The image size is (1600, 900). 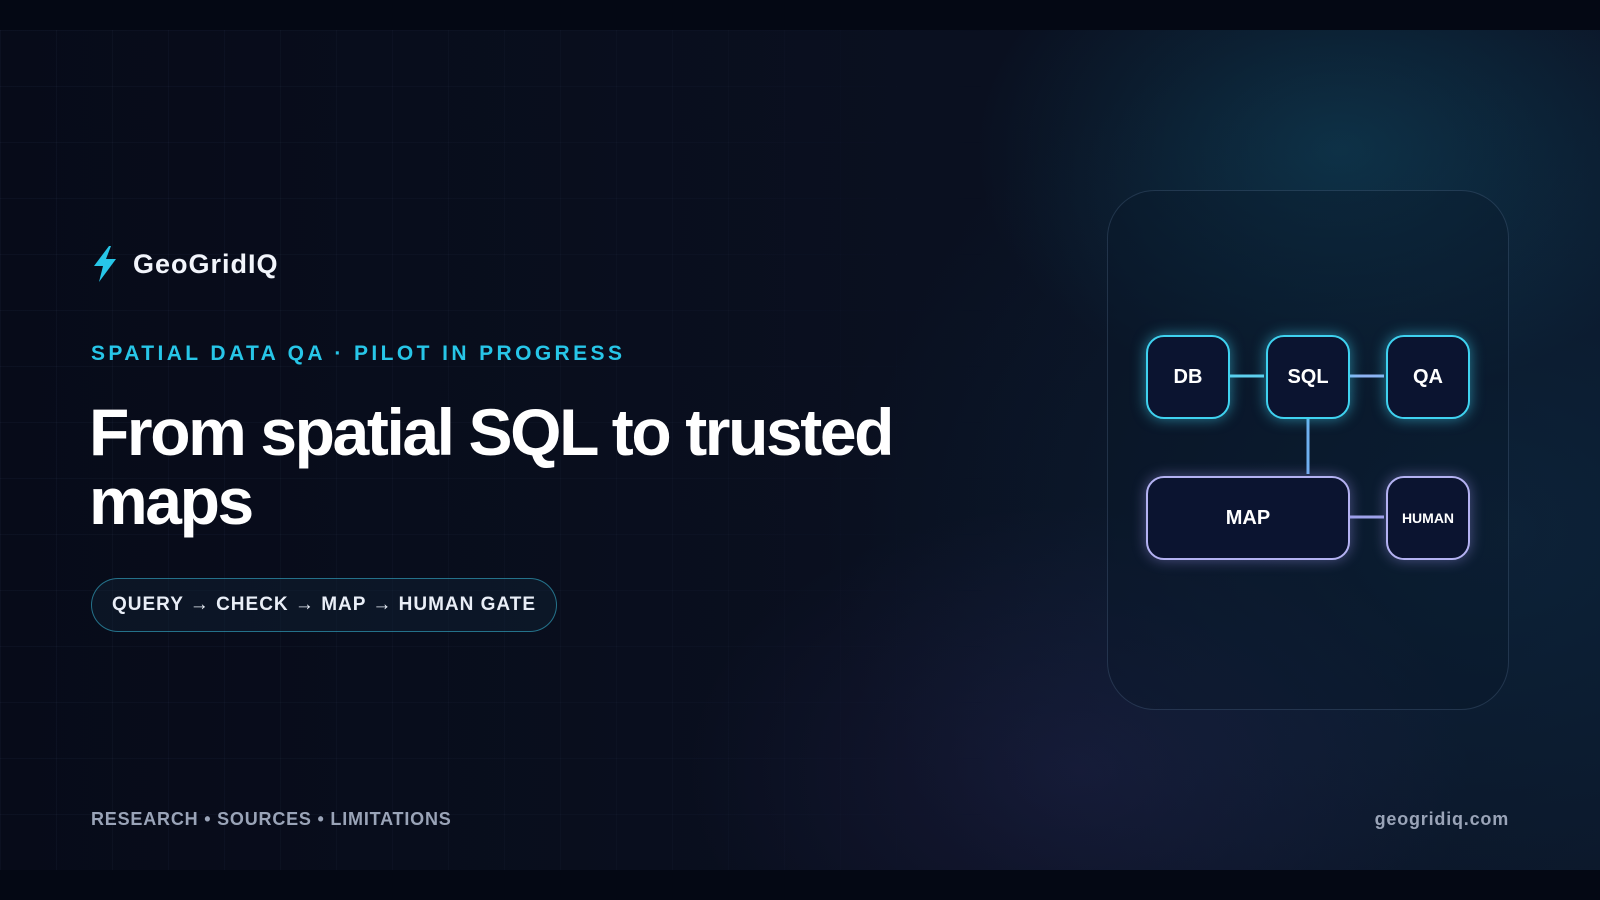 I want to click on node-db: DB, so click(x=1188, y=377).